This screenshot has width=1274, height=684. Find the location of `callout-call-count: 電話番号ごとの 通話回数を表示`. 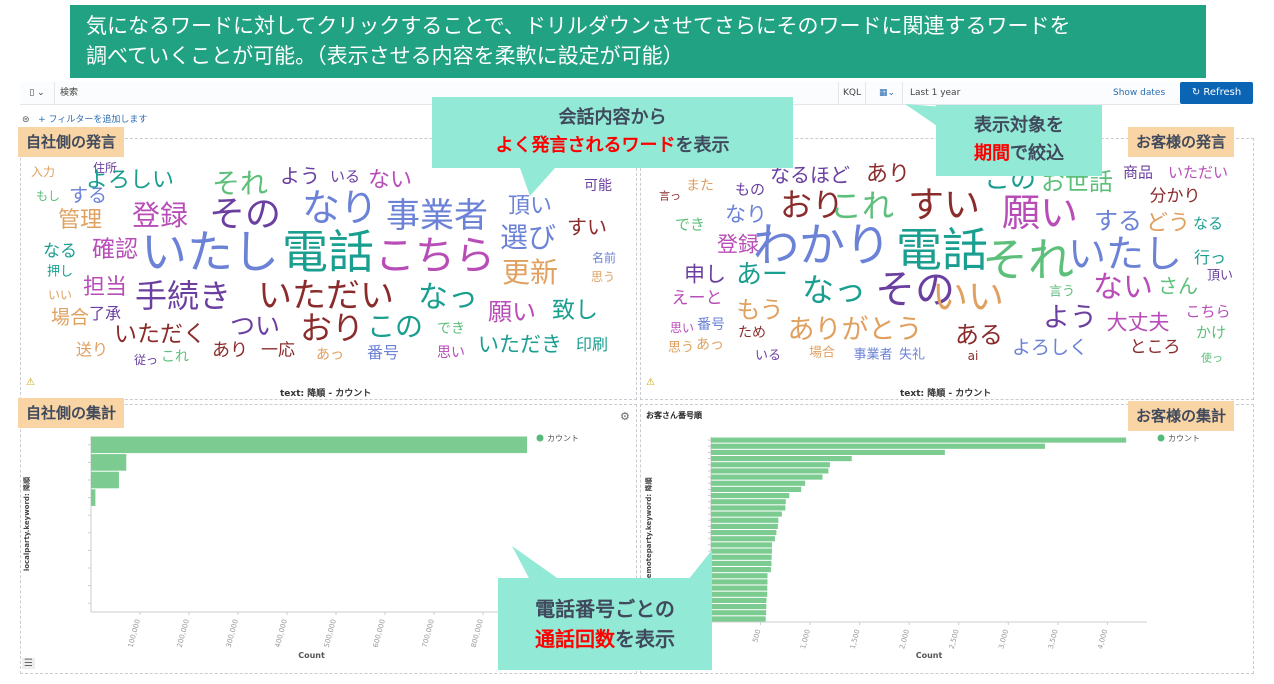

callout-call-count: 電話番号ごとの 通話回数を表示 is located at coordinates (605, 624).